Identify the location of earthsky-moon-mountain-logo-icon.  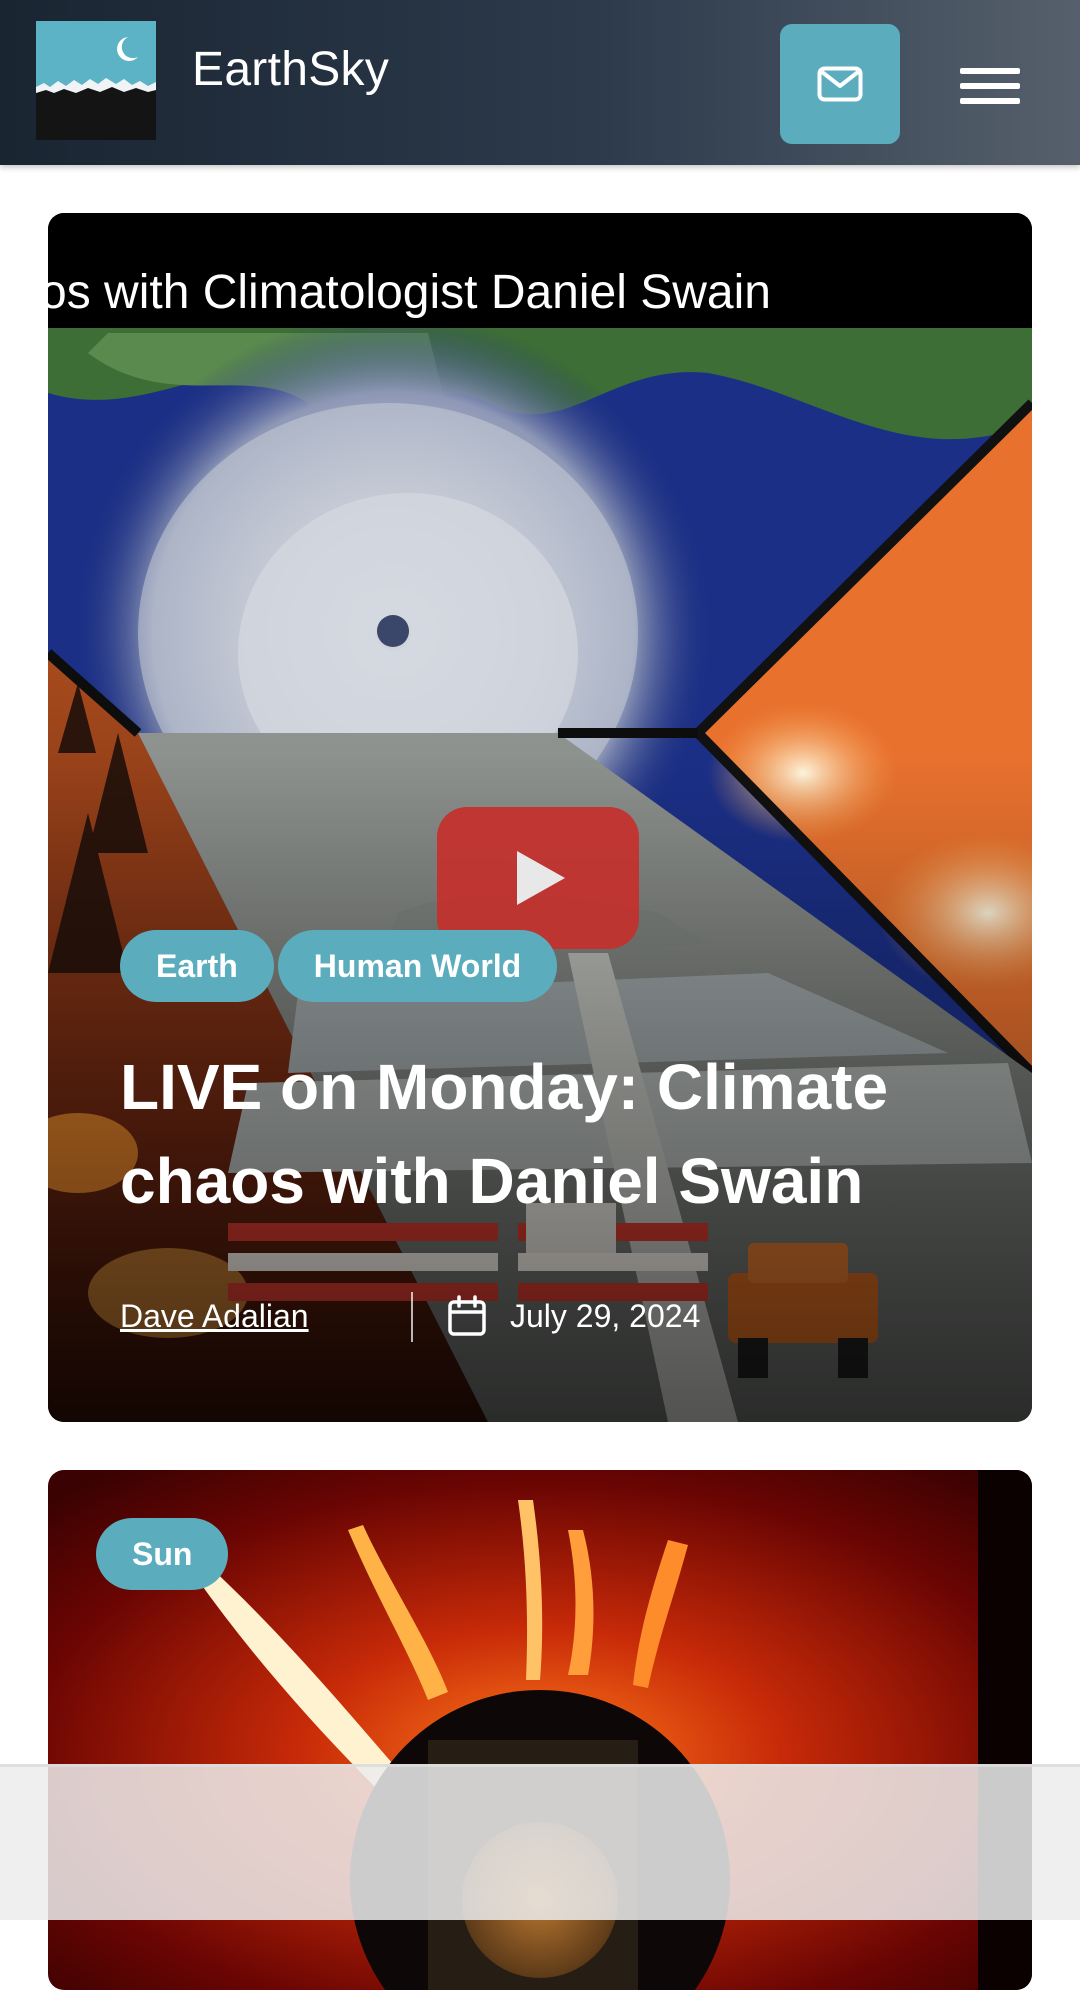
(96, 80).